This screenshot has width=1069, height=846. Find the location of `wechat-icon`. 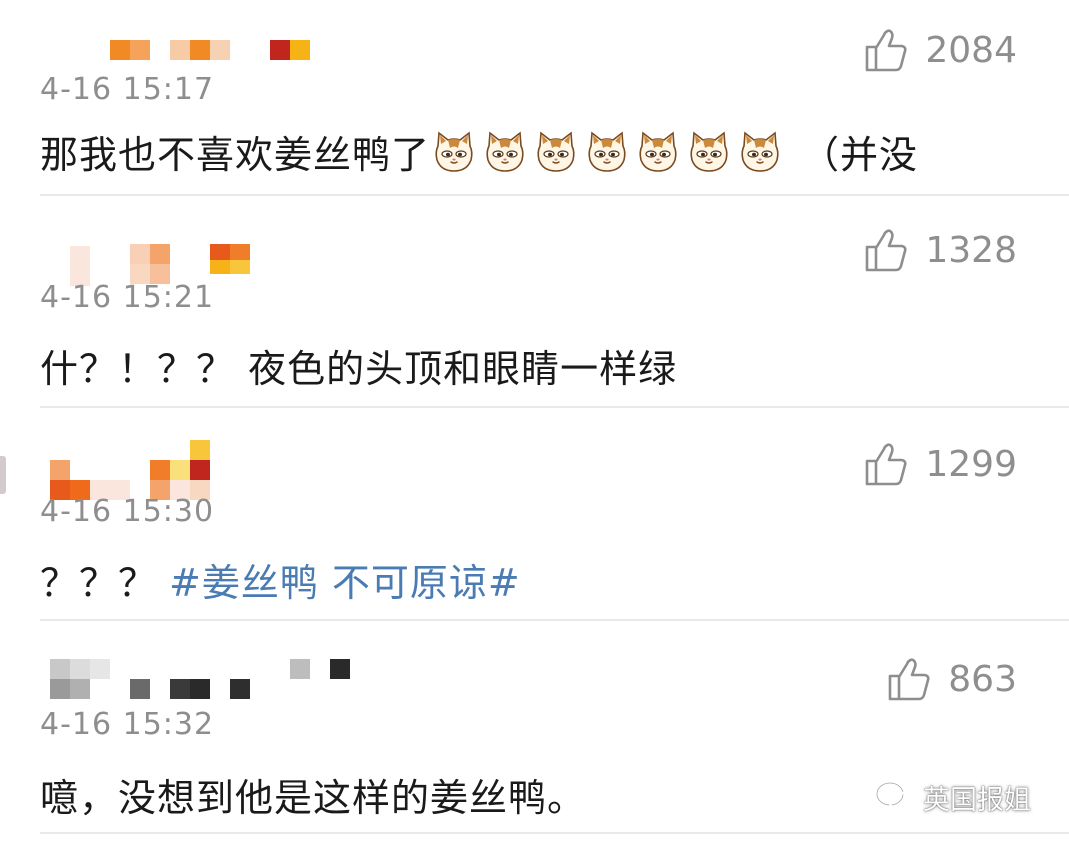

wechat-icon is located at coordinates (894, 796).